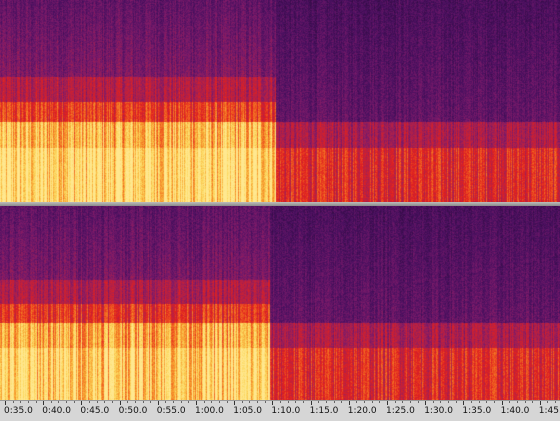 The height and width of the screenshot is (421, 560). I want to click on ruler-time-label: 0:35.0, so click(18, 411).